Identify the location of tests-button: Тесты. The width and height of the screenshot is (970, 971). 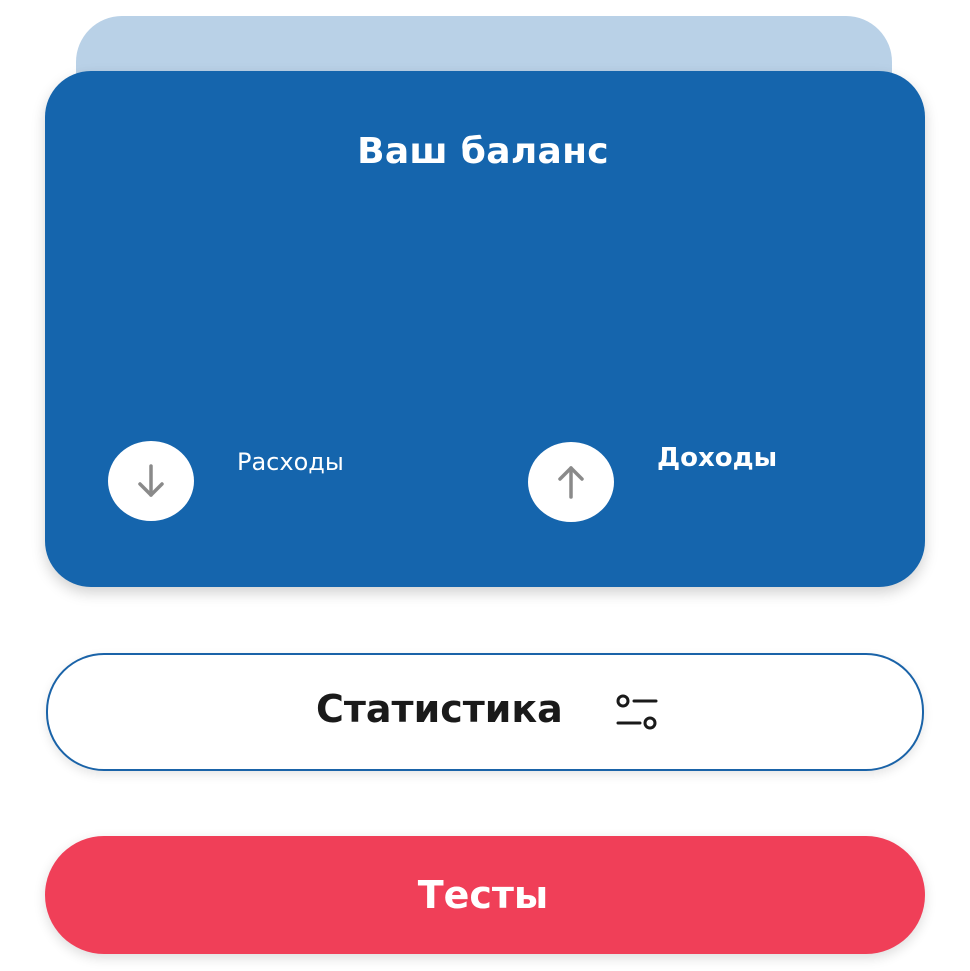
(485, 895).